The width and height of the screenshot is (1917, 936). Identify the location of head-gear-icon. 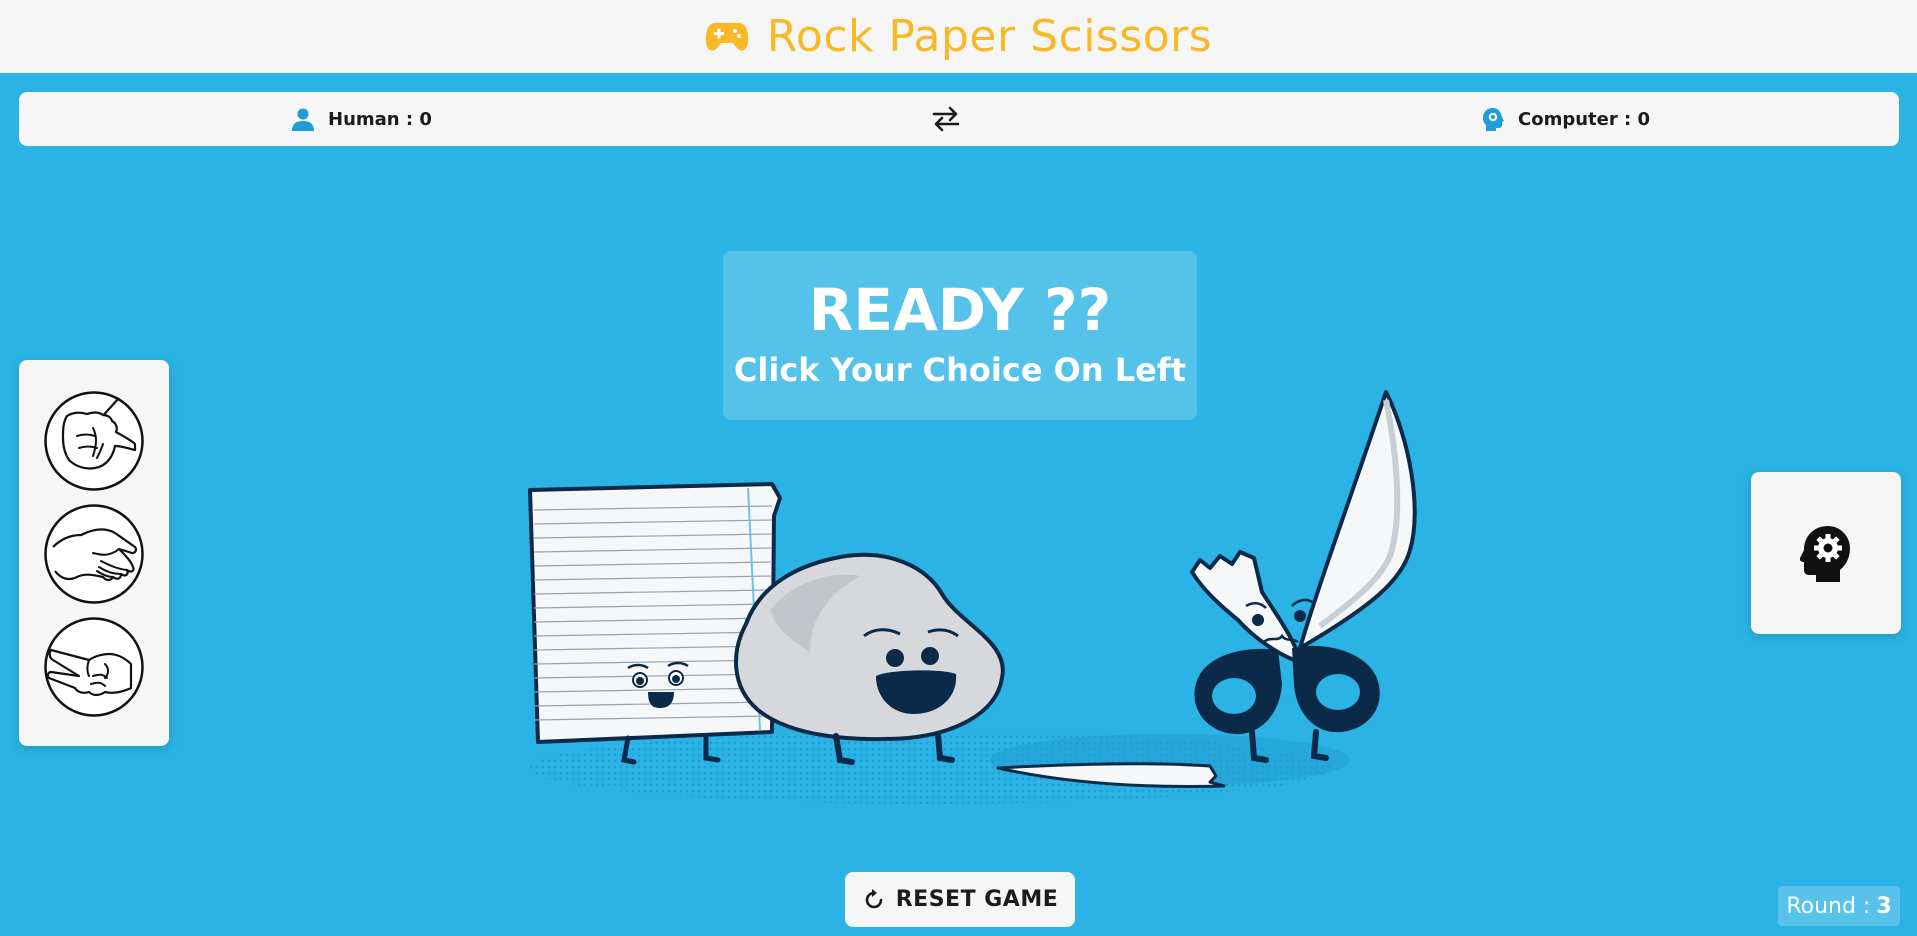
(1826, 553).